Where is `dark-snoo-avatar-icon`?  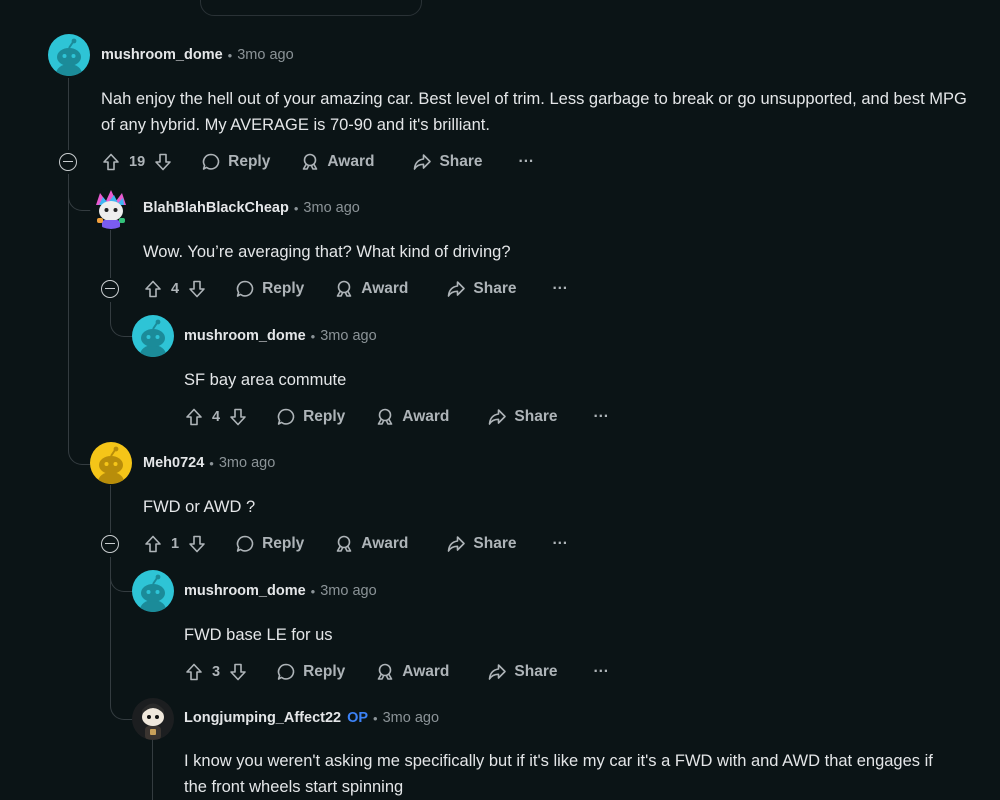
dark-snoo-avatar-icon is located at coordinates (153, 719).